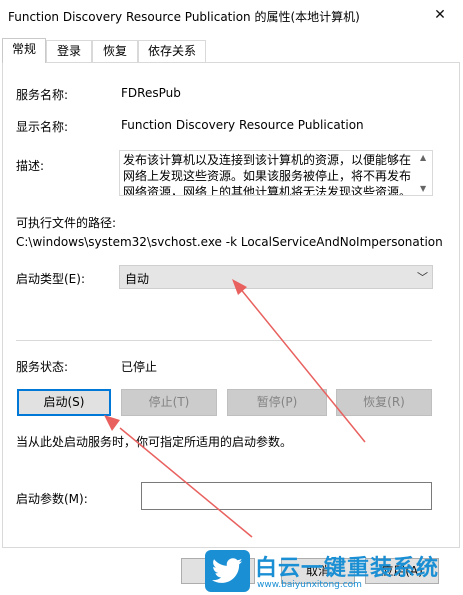 This screenshot has height=595, width=463. What do you see at coordinates (42, 95) in the screenshot?
I see `service-name-label: 服务名称:` at bounding box center [42, 95].